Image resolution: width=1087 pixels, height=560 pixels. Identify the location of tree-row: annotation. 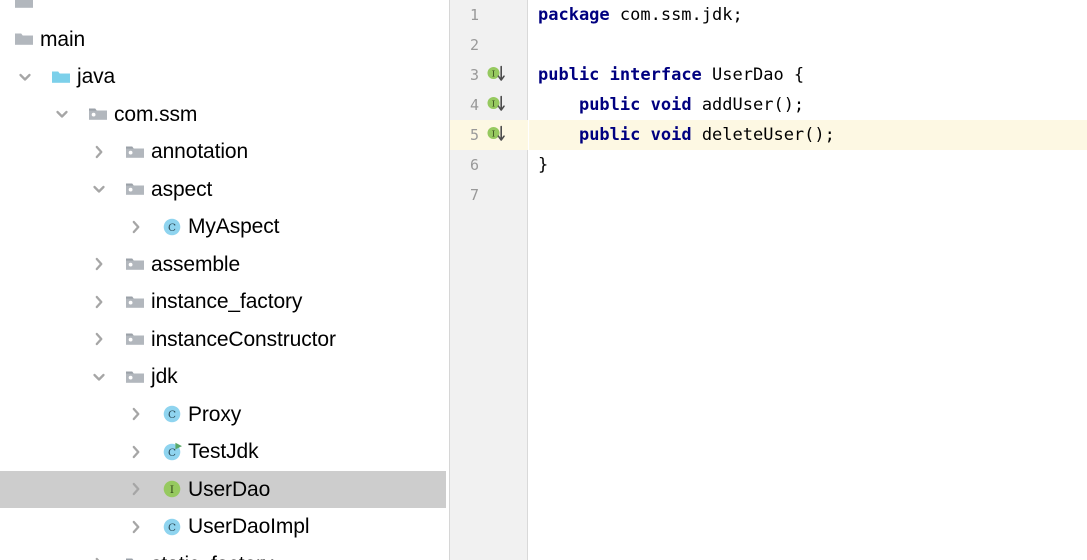
(223, 152).